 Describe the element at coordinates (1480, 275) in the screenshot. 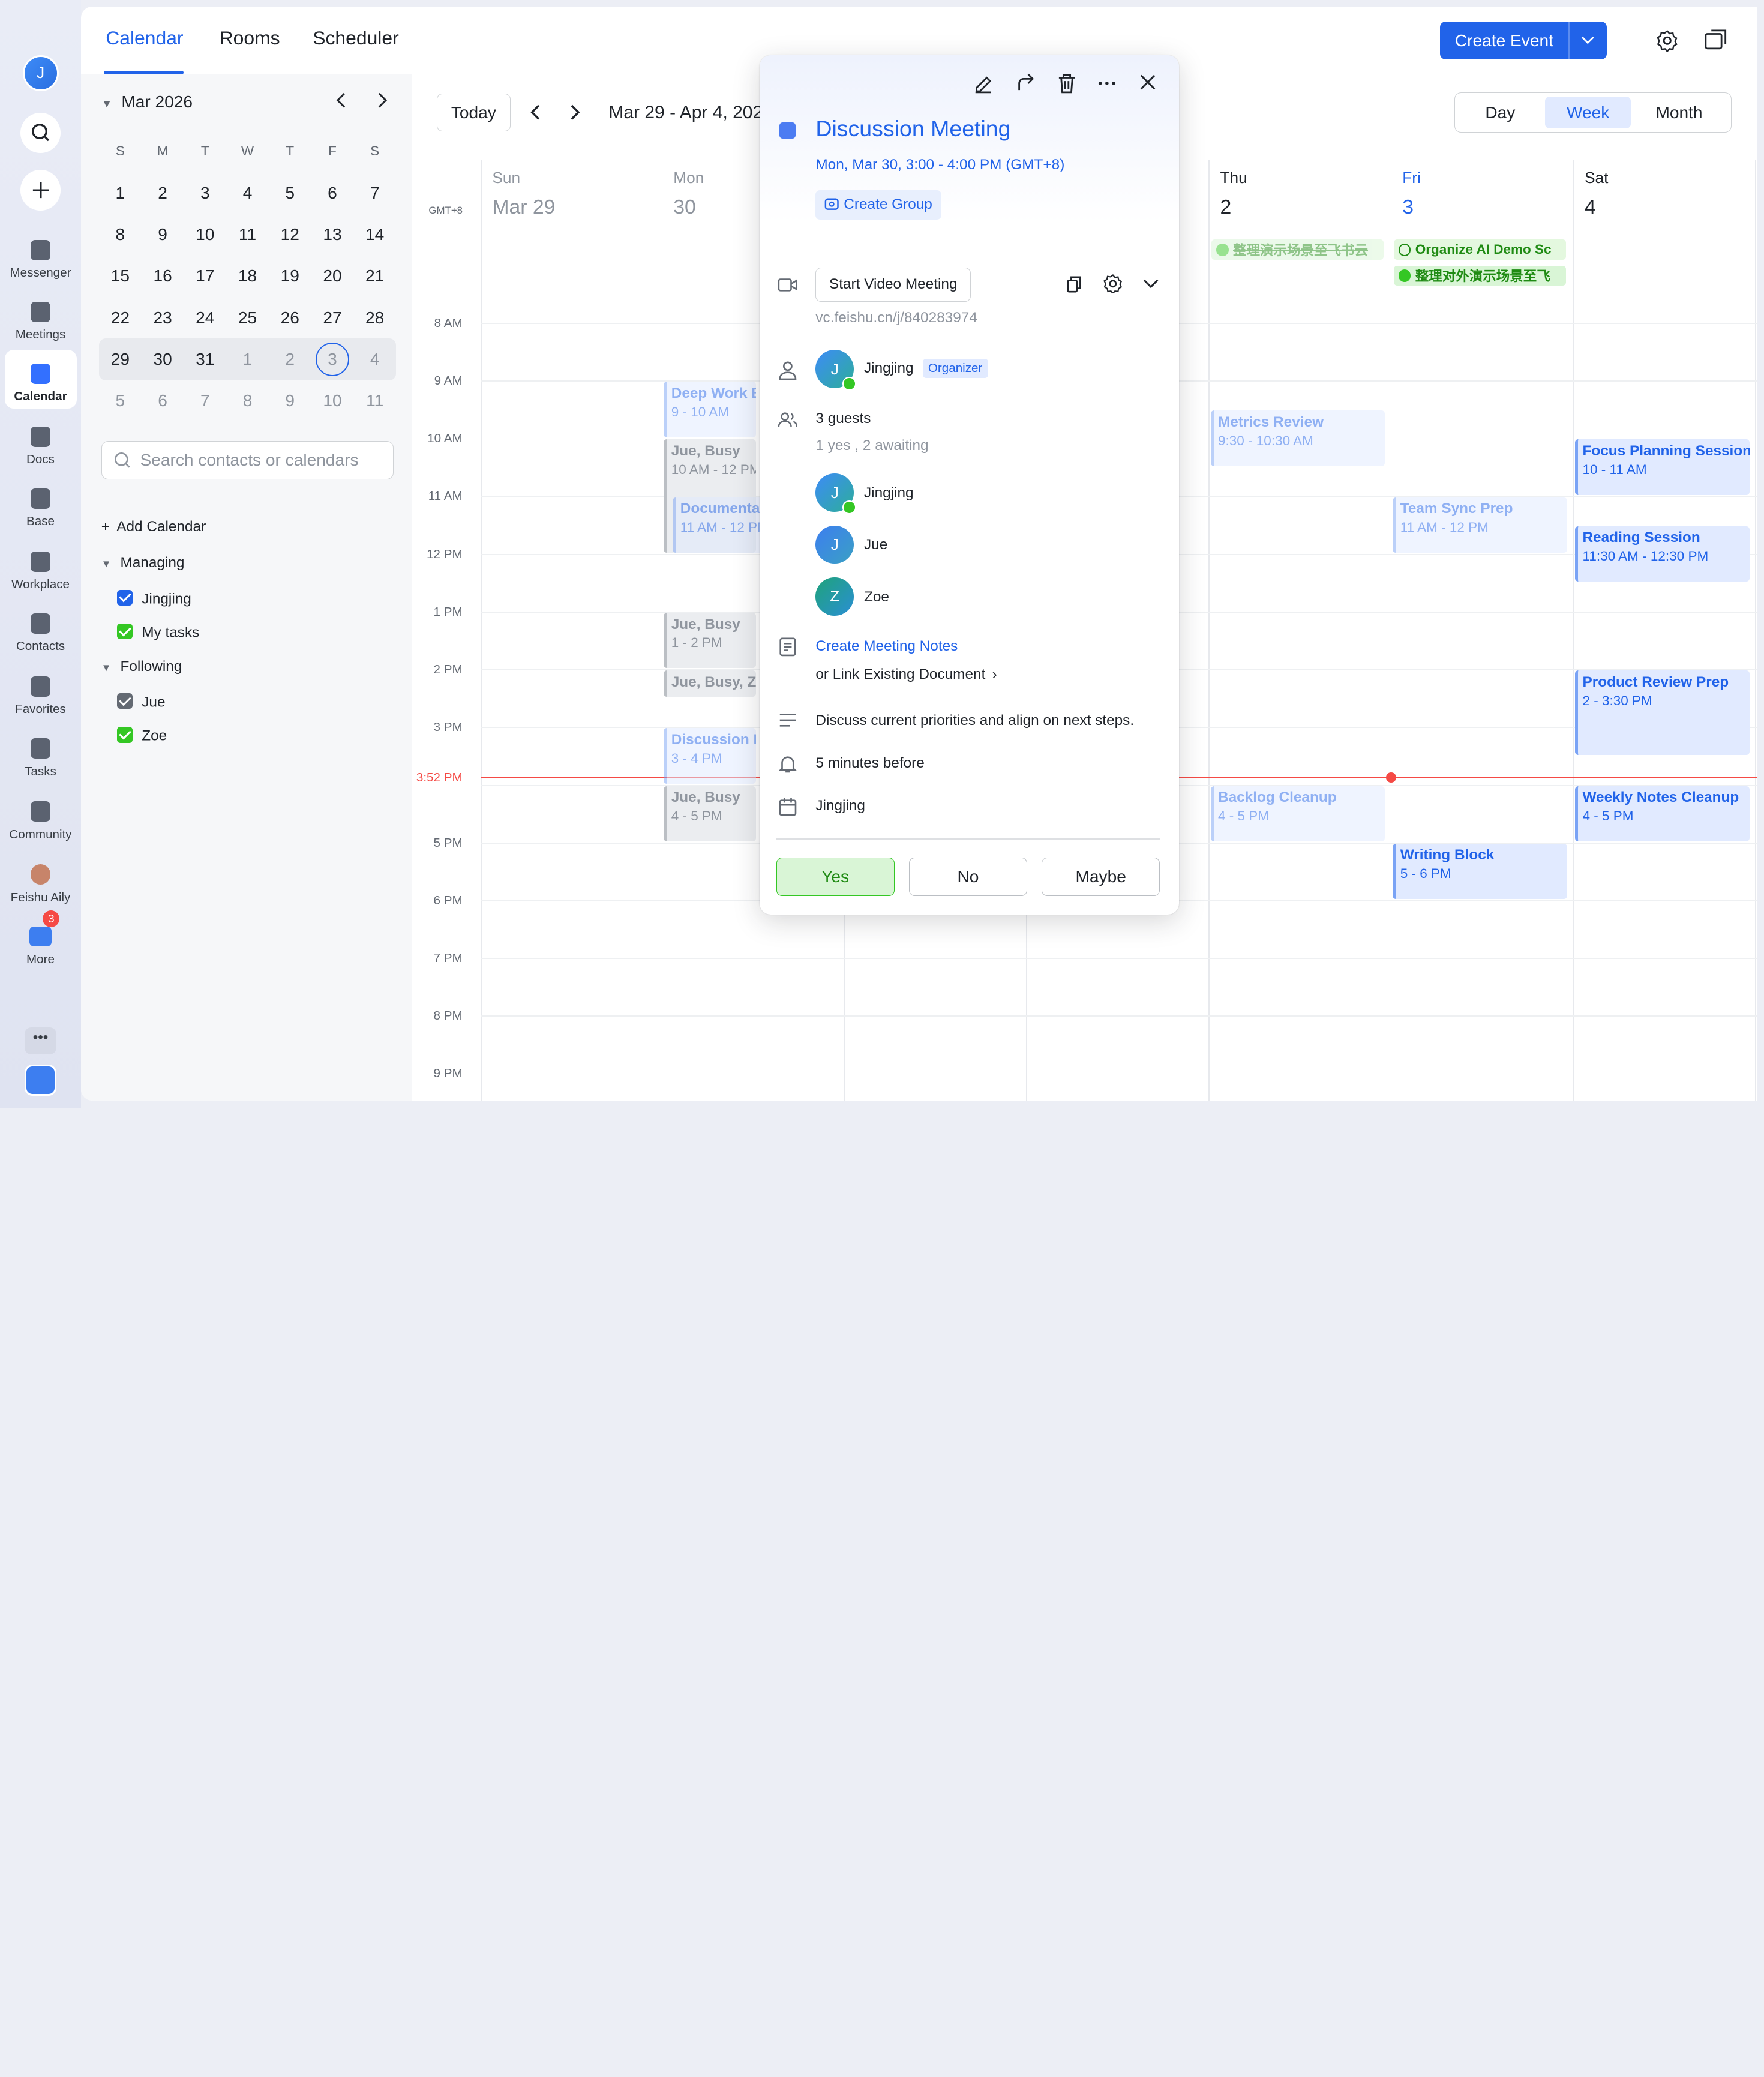

I see `all-day-task: 整理对外演示场景至飞` at that location.